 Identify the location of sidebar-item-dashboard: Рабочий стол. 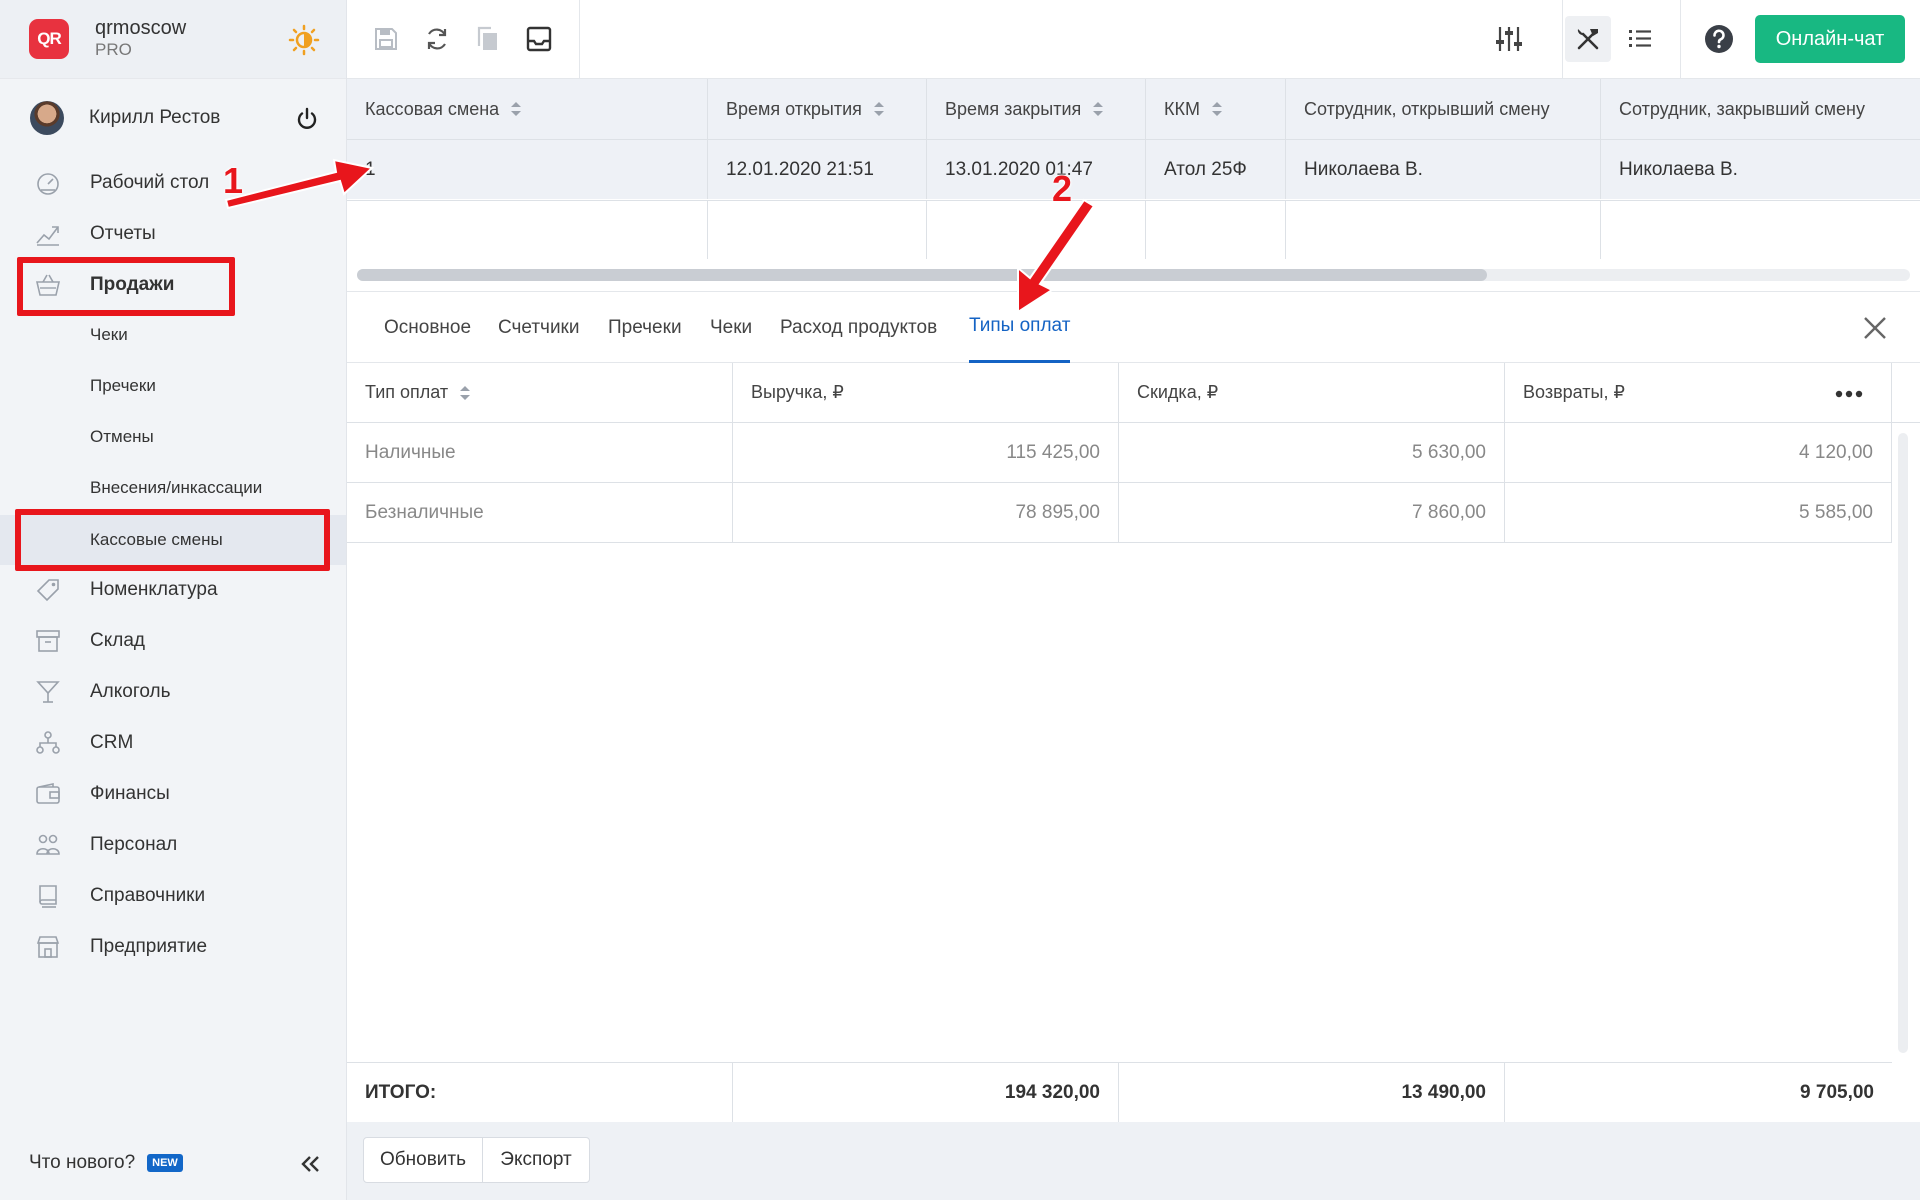
(173, 183).